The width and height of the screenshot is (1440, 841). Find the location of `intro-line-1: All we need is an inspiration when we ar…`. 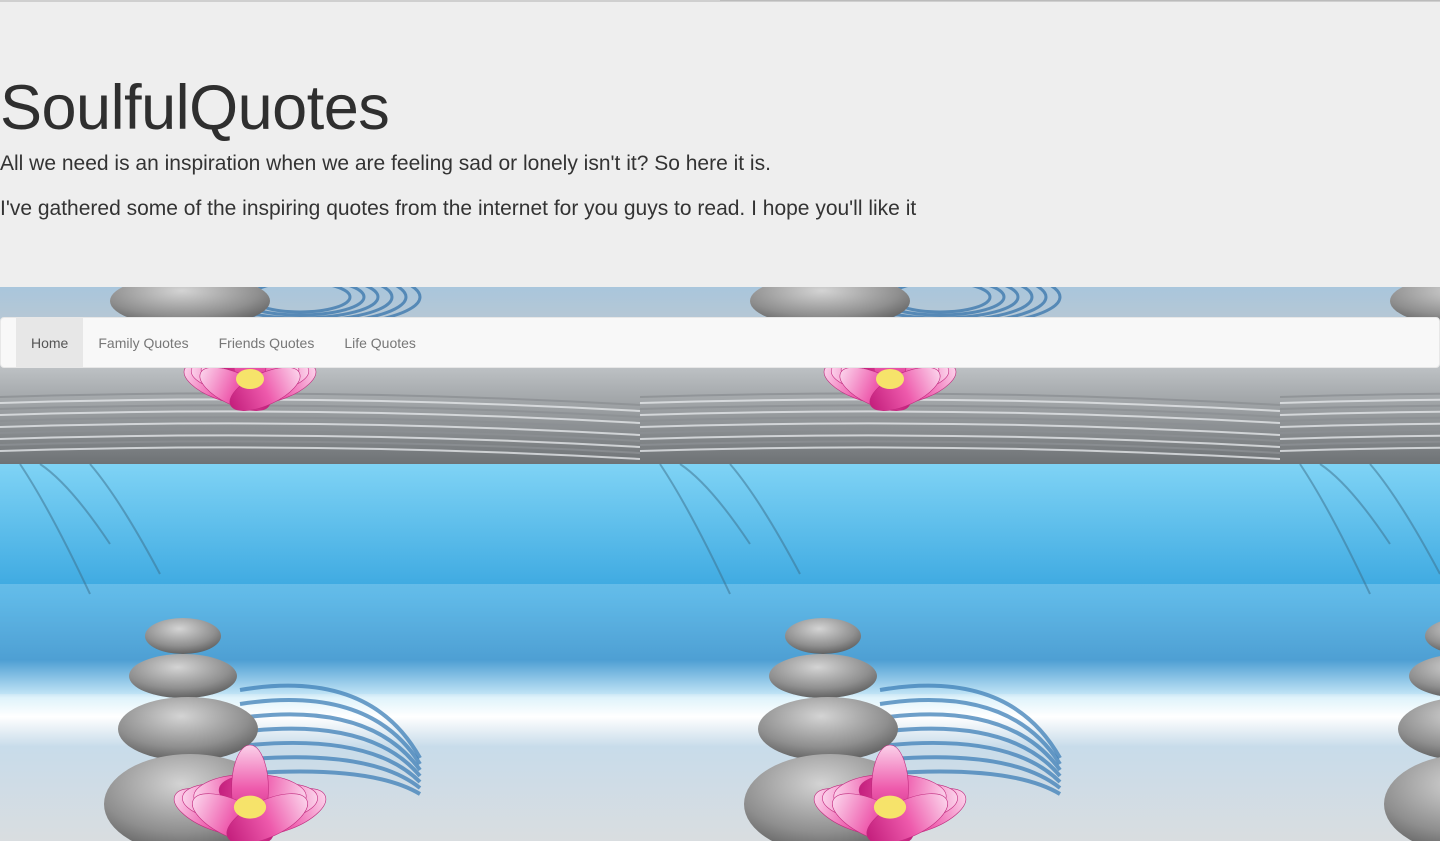

intro-line-1: All we need is an inspiration when we ar… is located at coordinates (385, 163).